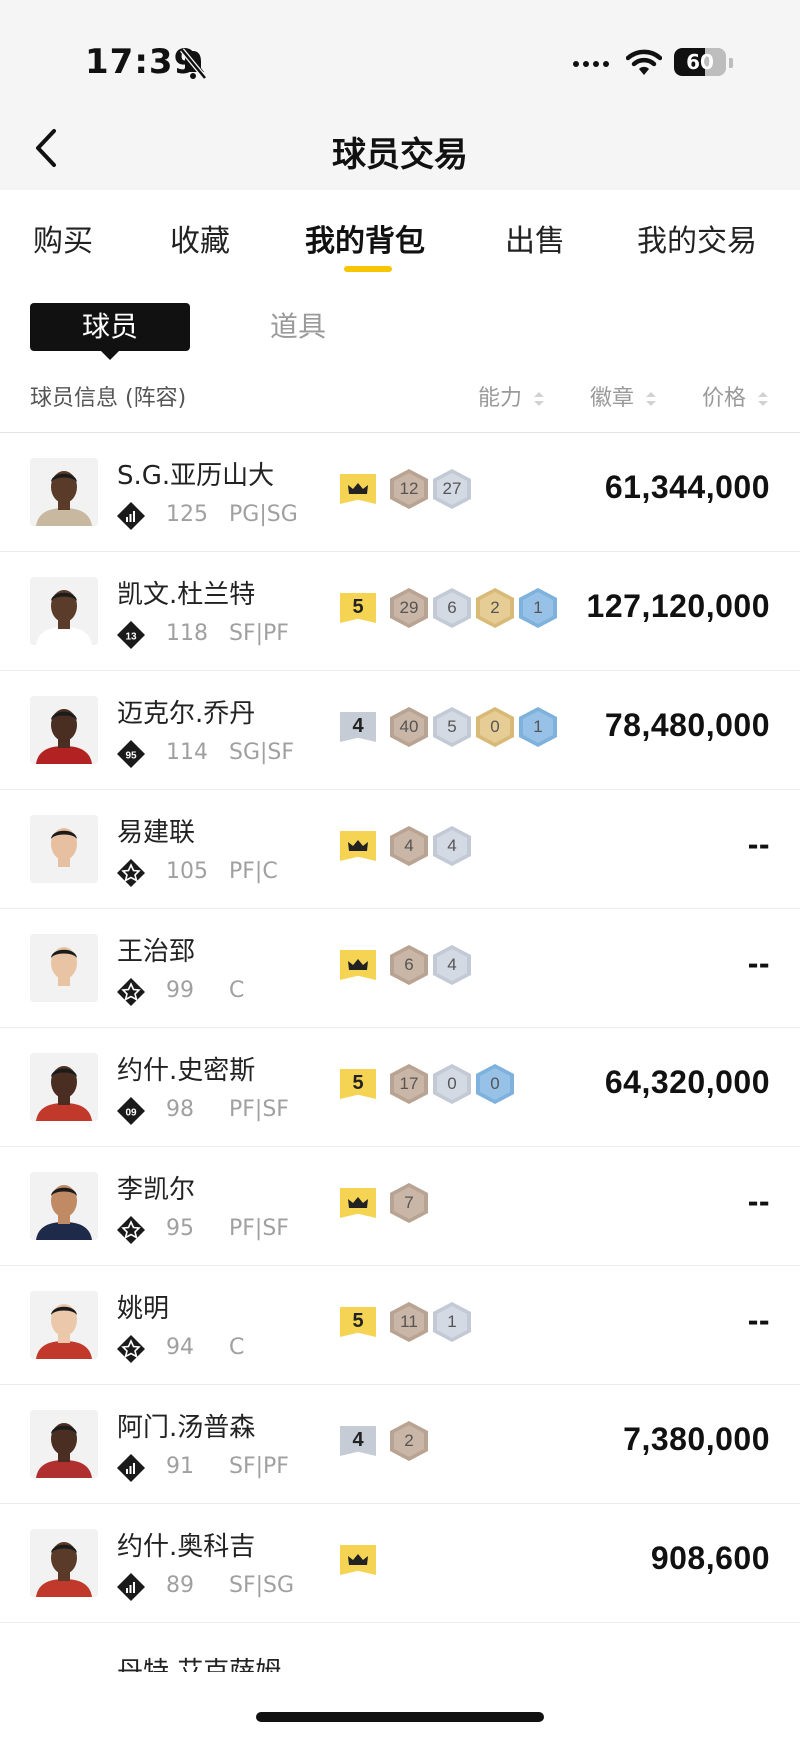  Describe the element at coordinates (110, 327) in the screenshot. I see `segment-players: 球员` at that location.